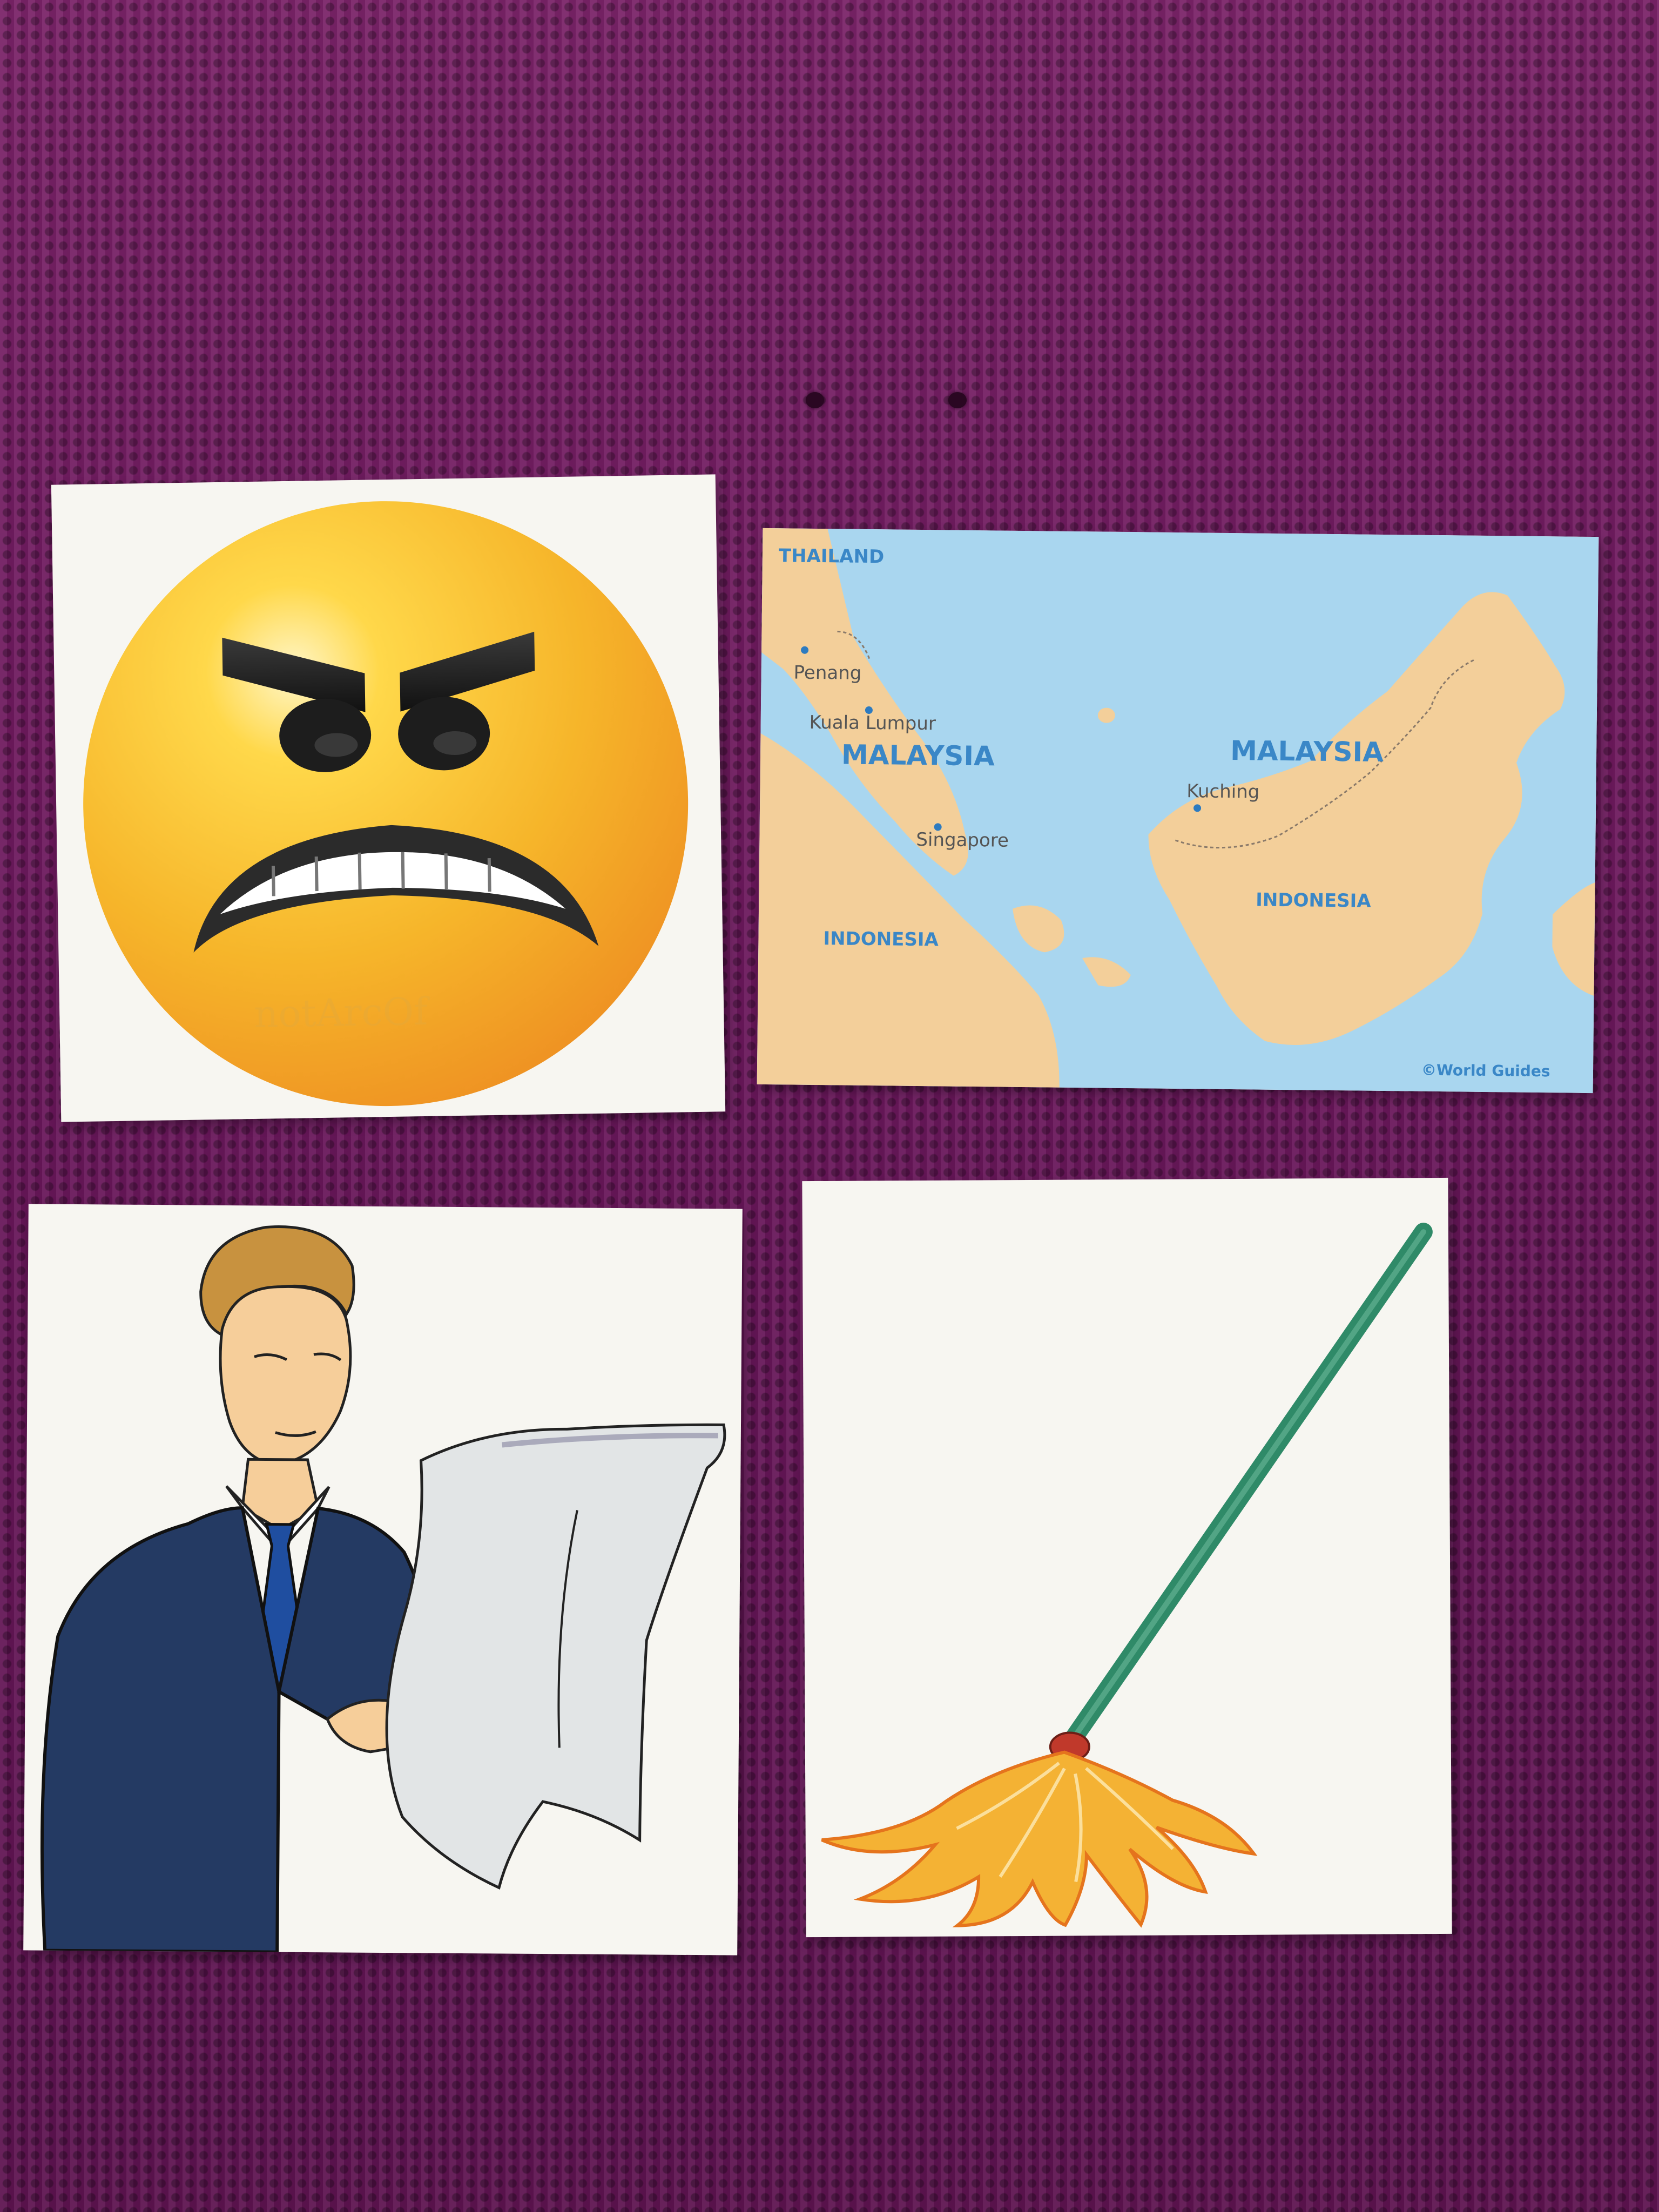 The image size is (1659, 2212). Describe the element at coordinates (1313, 900) in the screenshot. I see `map-label-indonesia-east: INDONESIA` at that location.